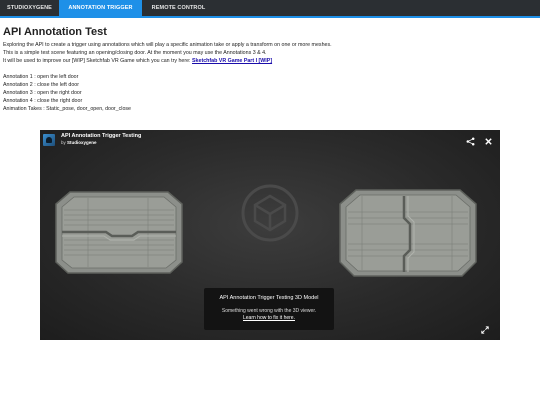 The image size is (540, 405). I want to click on model-author: Studioxygene, so click(82, 142).